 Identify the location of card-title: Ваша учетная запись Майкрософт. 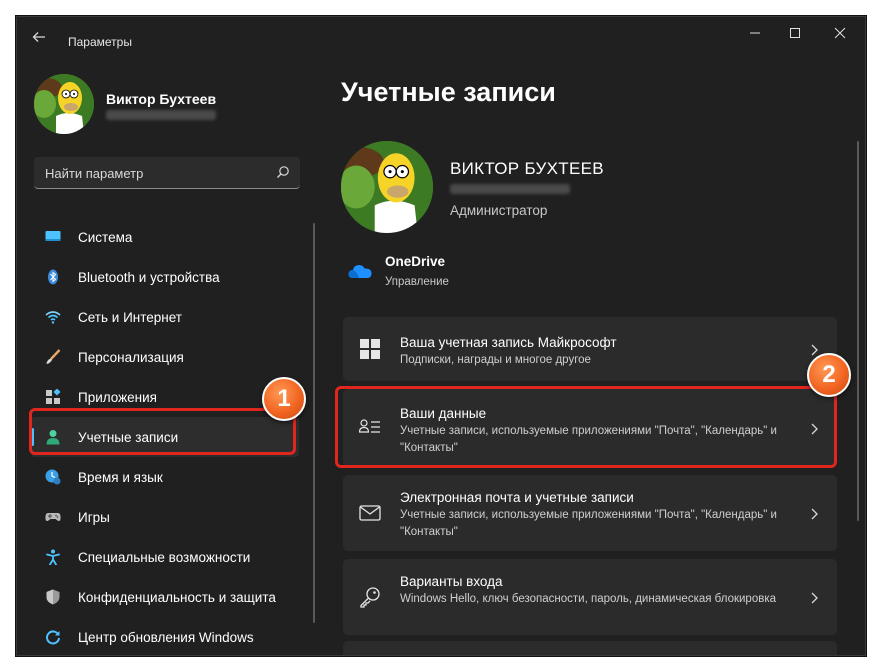
(508, 342).